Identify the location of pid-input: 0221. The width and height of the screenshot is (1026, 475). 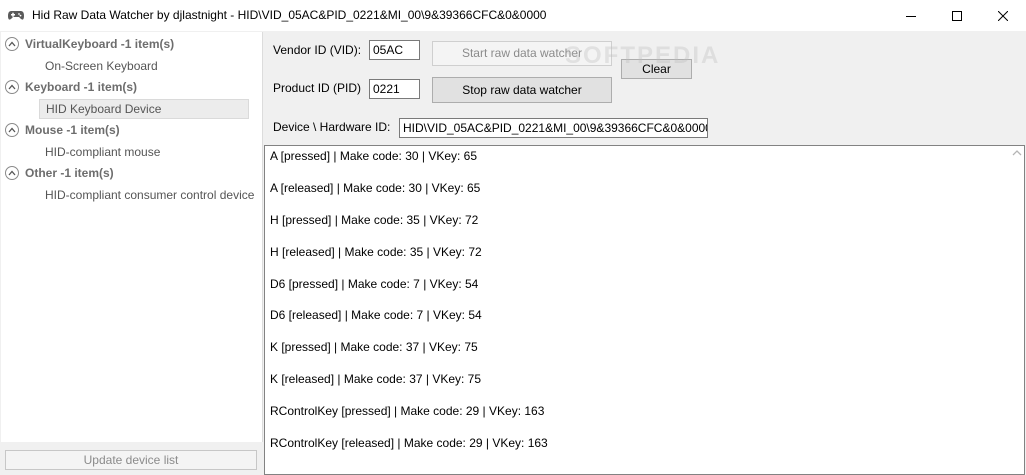
(394, 89).